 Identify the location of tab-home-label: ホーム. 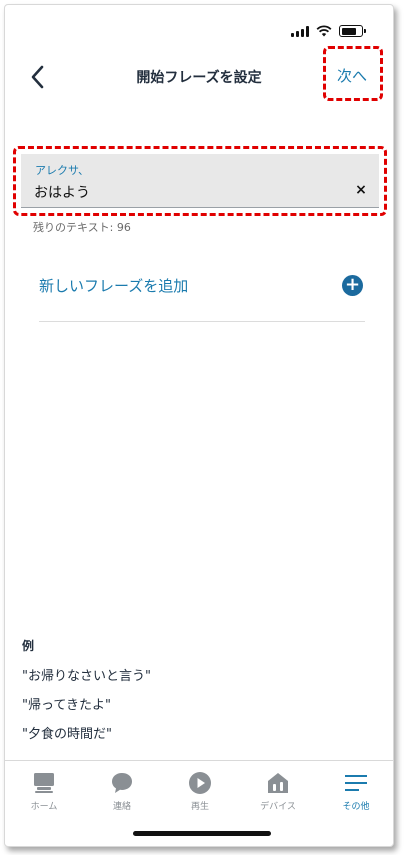
(44, 807).